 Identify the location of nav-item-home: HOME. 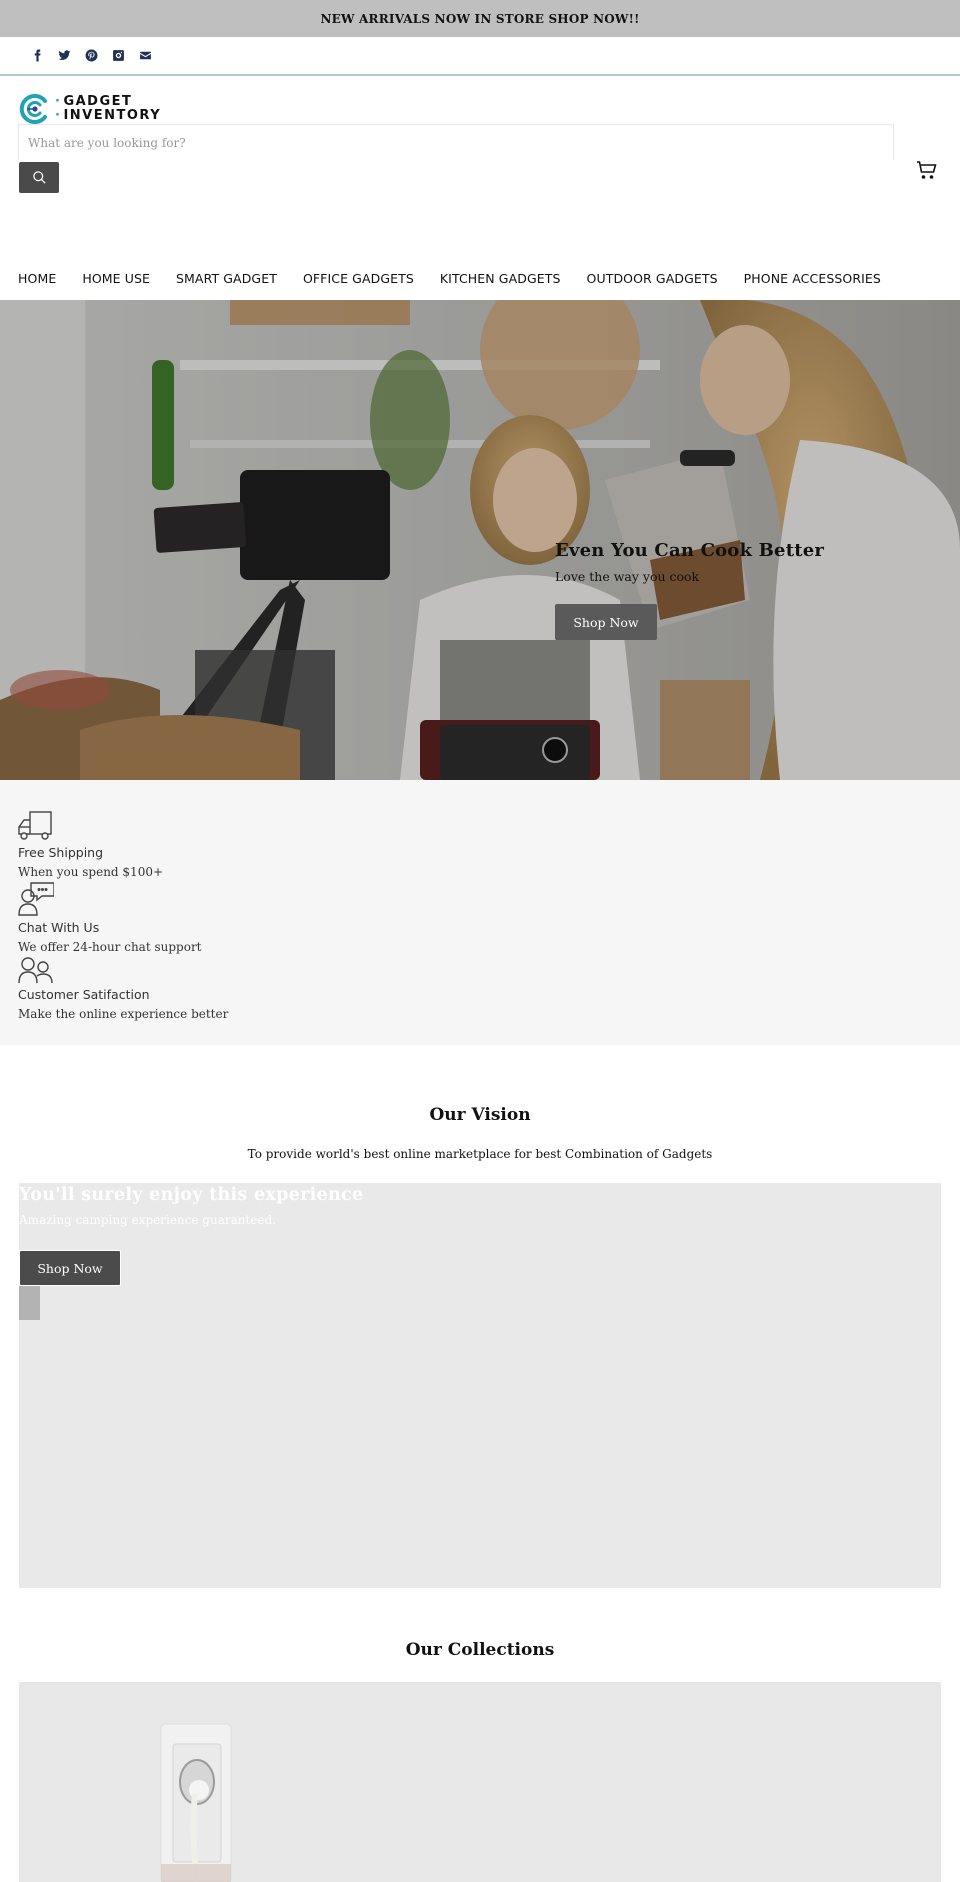
(37, 278).